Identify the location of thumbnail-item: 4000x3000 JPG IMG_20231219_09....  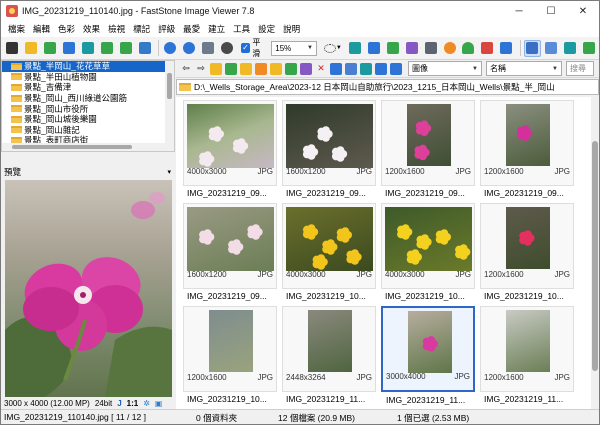
(230, 149).